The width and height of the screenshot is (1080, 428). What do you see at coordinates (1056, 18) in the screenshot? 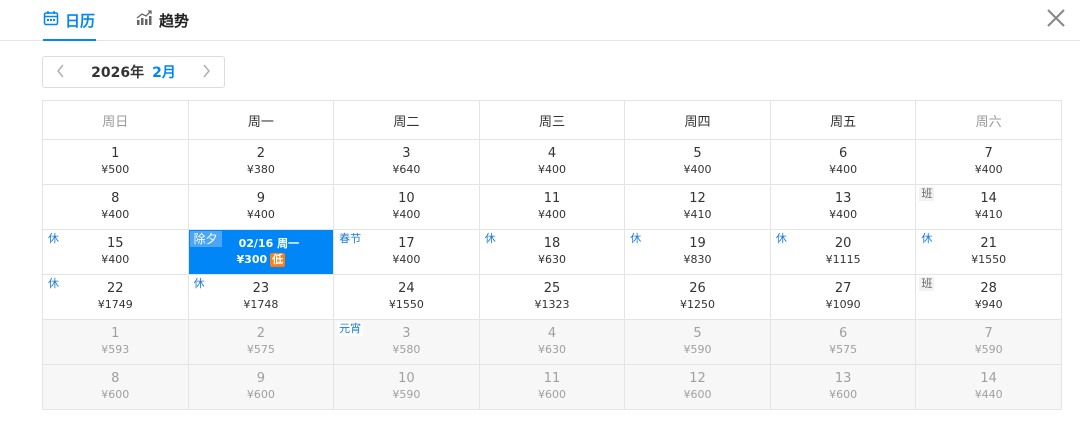
I see `close-icon` at bounding box center [1056, 18].